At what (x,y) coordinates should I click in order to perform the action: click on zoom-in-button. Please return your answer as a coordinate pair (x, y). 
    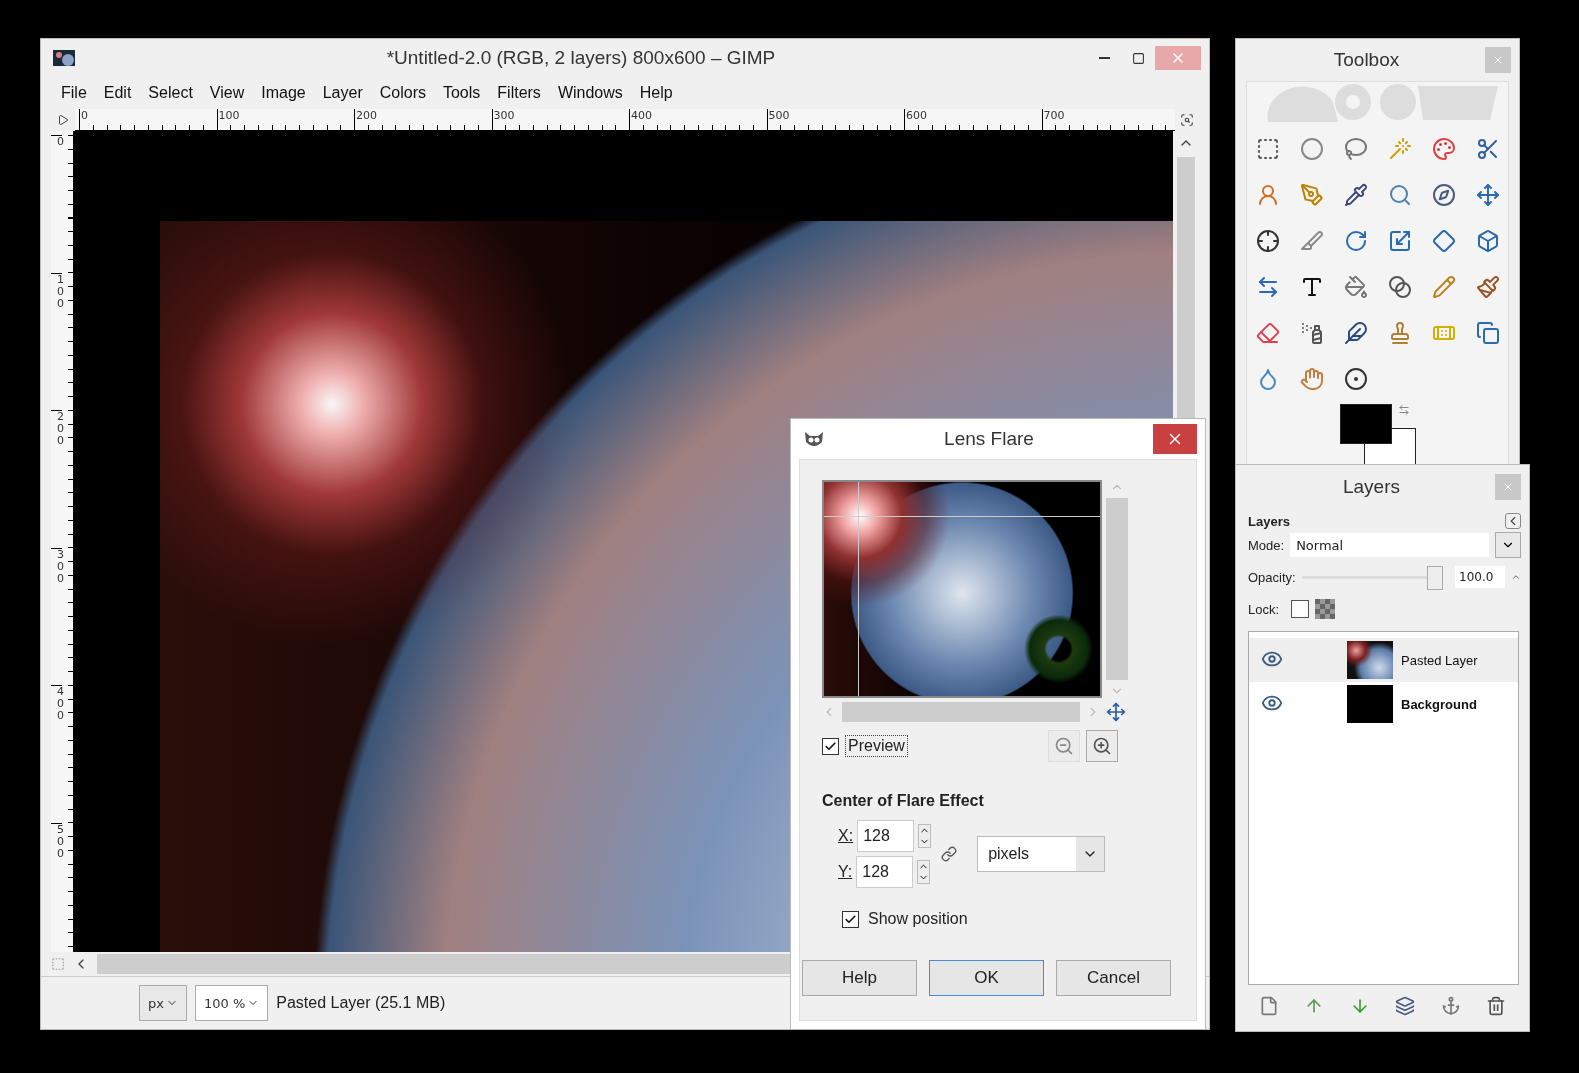
    Looking at the image, I should click on (1102, 746).